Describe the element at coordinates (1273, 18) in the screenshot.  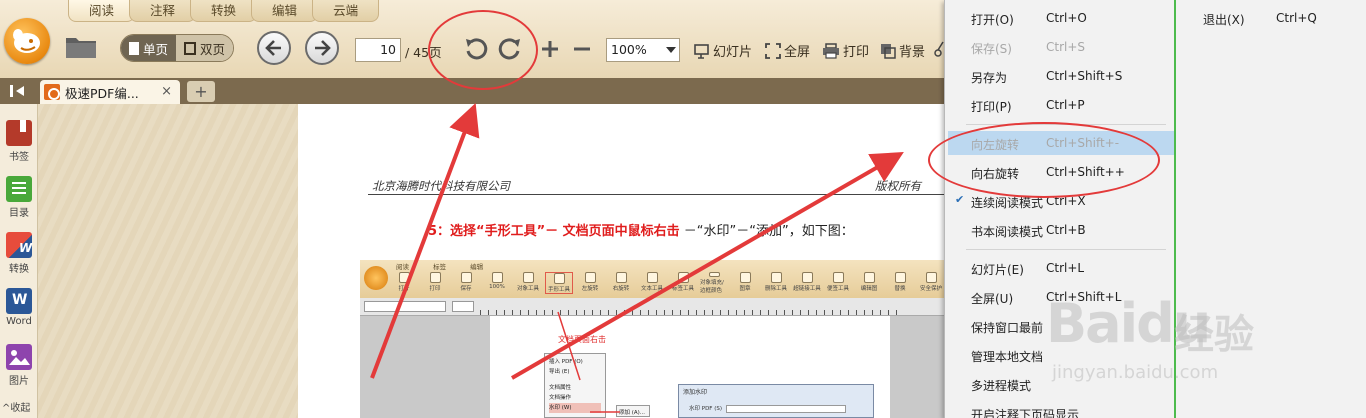
I see `menu-item-exit: 退出(X) Ctrl+Q` at that location.